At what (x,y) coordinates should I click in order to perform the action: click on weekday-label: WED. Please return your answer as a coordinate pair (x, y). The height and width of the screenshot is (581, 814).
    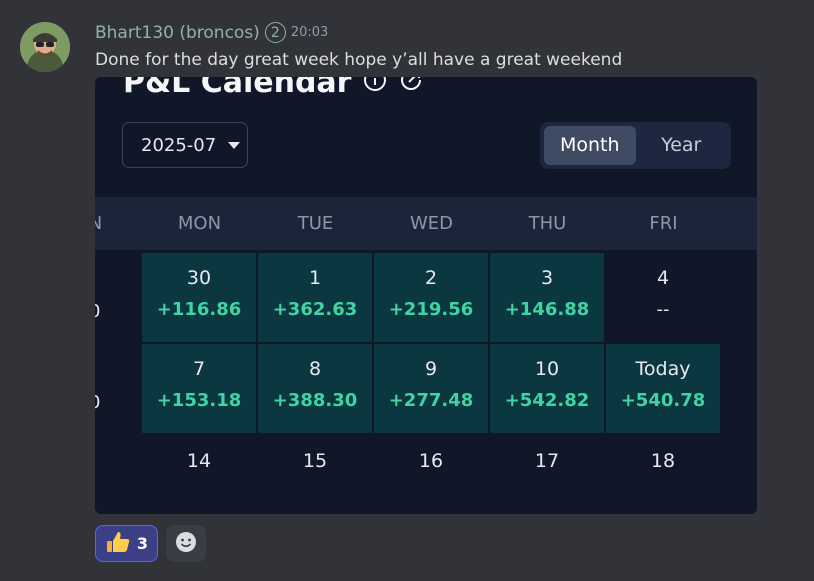
    Looking at the image, I should click on (431, 223).